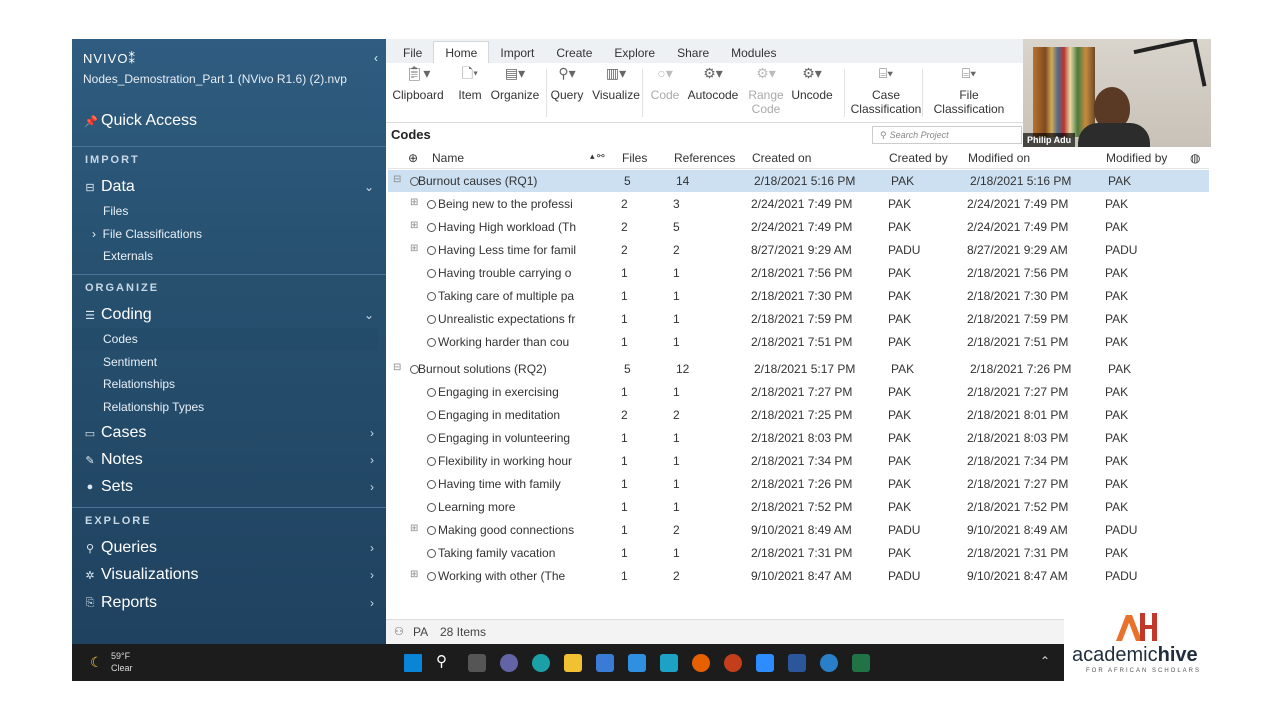  What do you see at coordinates (1136, 158) in the screenshot?
I see `column-header-modified-by: Modified by` at bounding box center [1136, 158].